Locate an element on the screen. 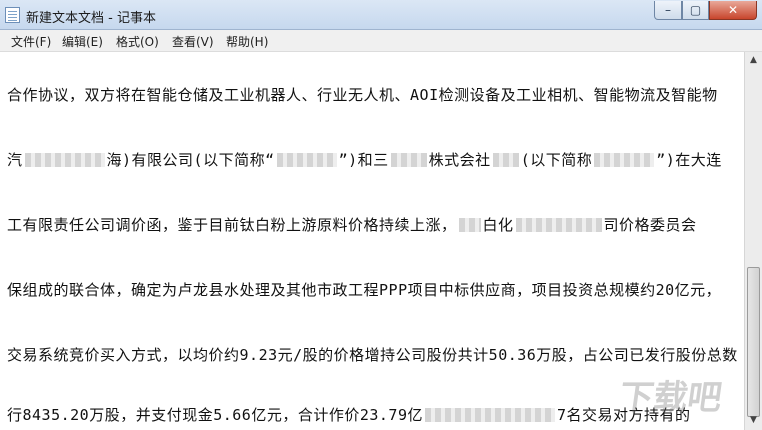 The image size is (762, 430). menu-help: 帮助(H) is located at coordinates (247, 41).